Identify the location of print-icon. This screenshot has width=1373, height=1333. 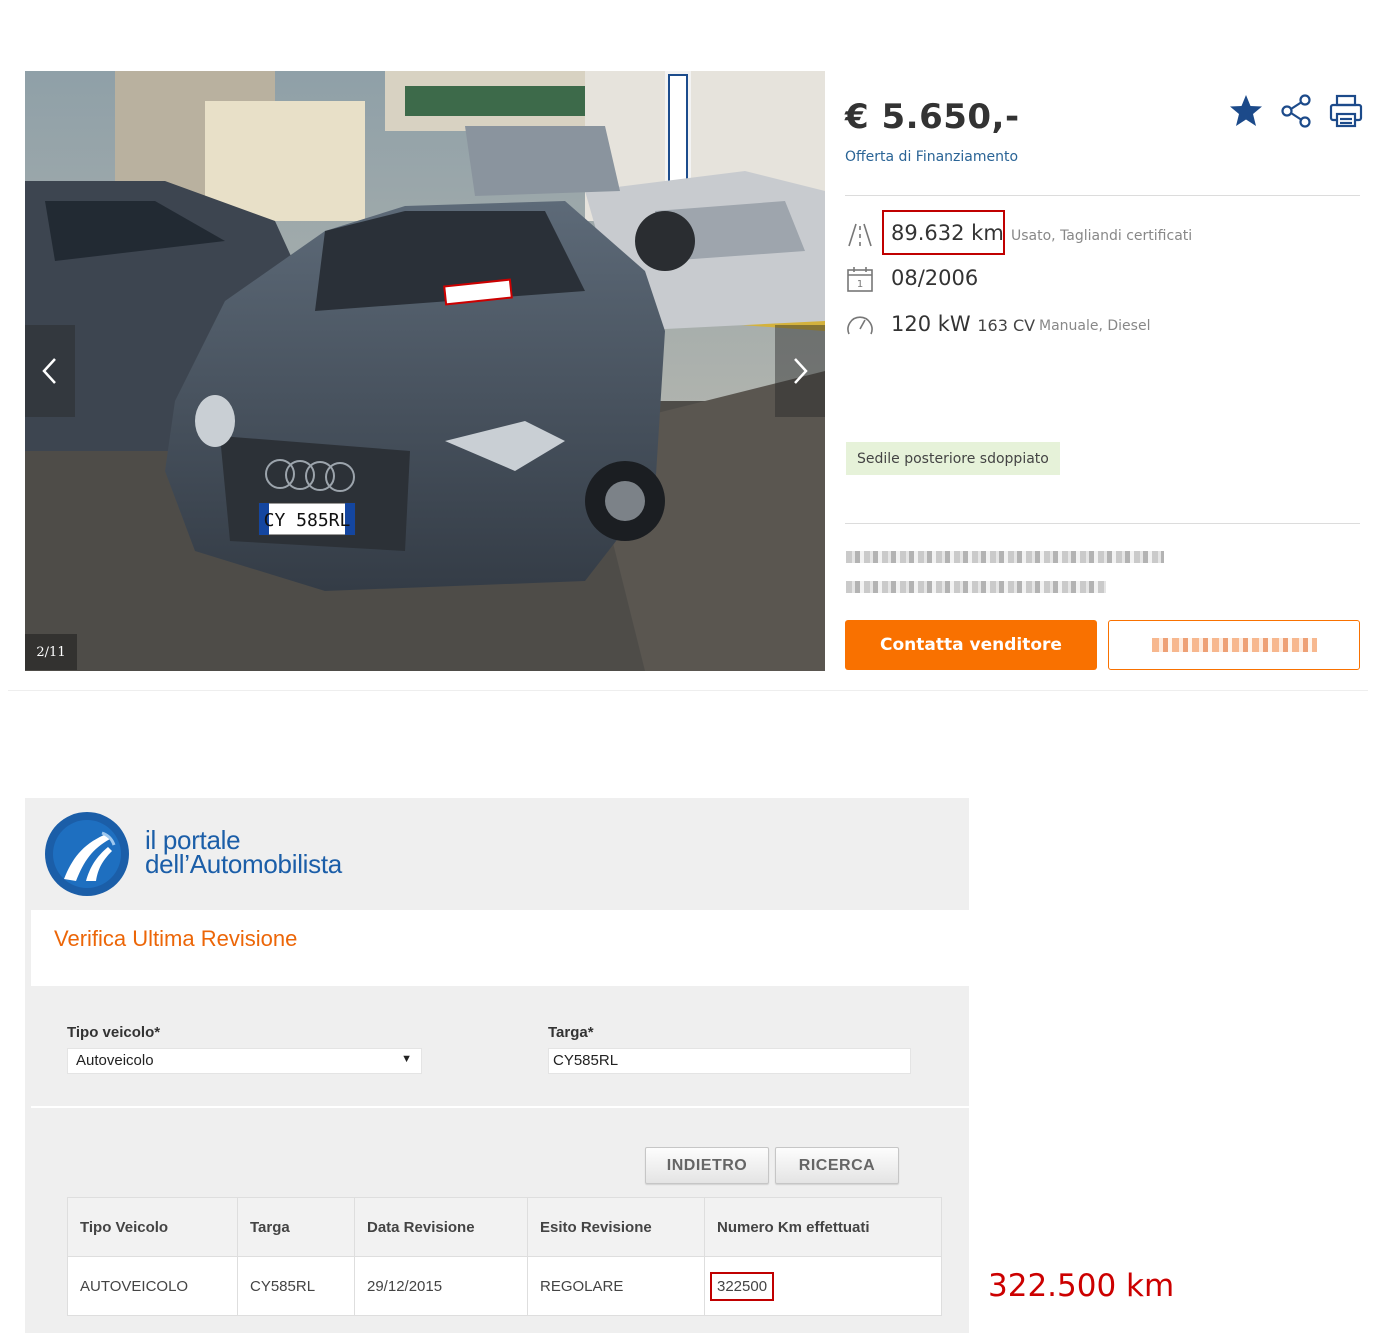
(1346, 111).